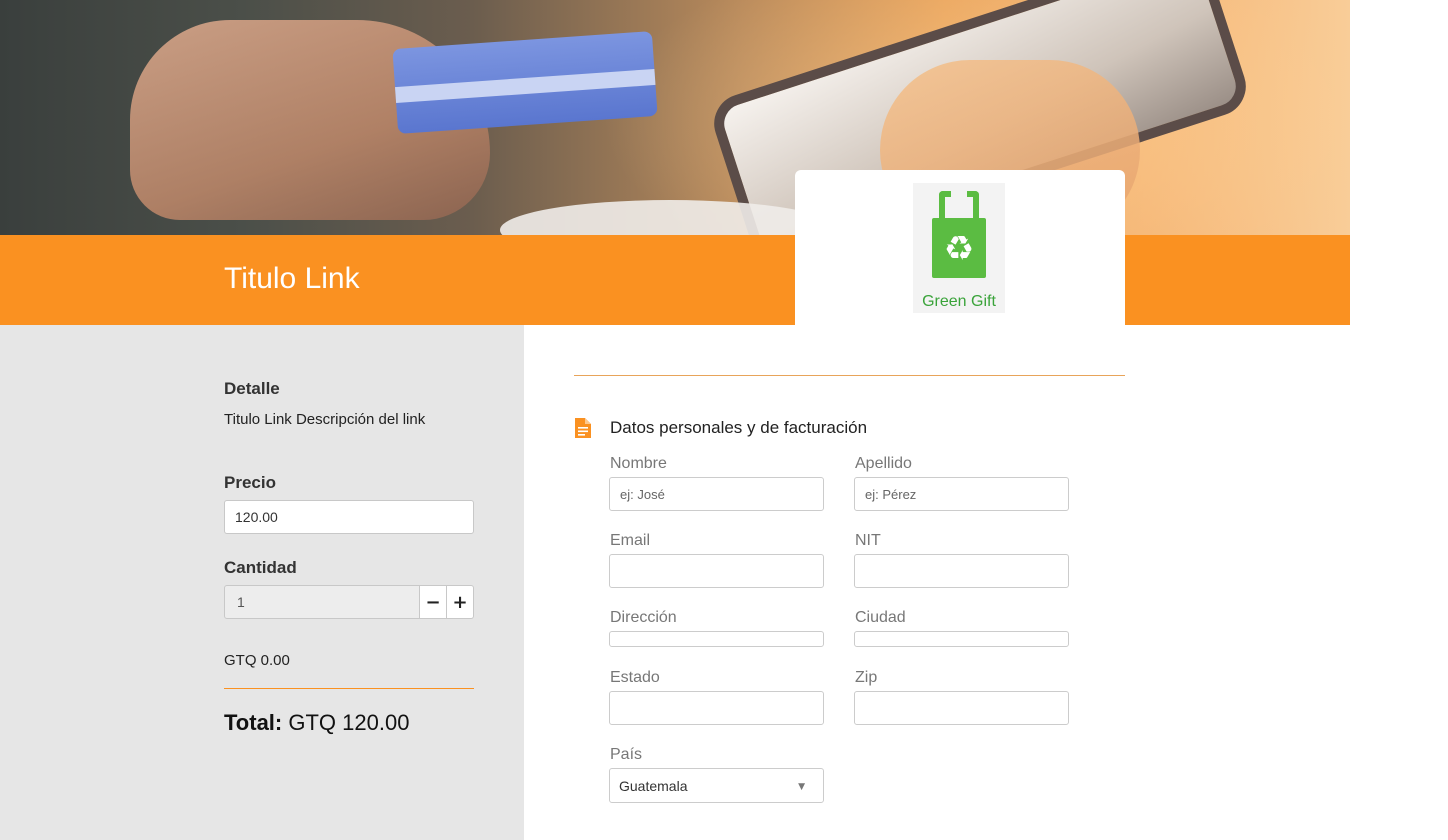 The height and width of the screenshot is (840, 1448). I want to click on increment-button: +, so click(460, 602).